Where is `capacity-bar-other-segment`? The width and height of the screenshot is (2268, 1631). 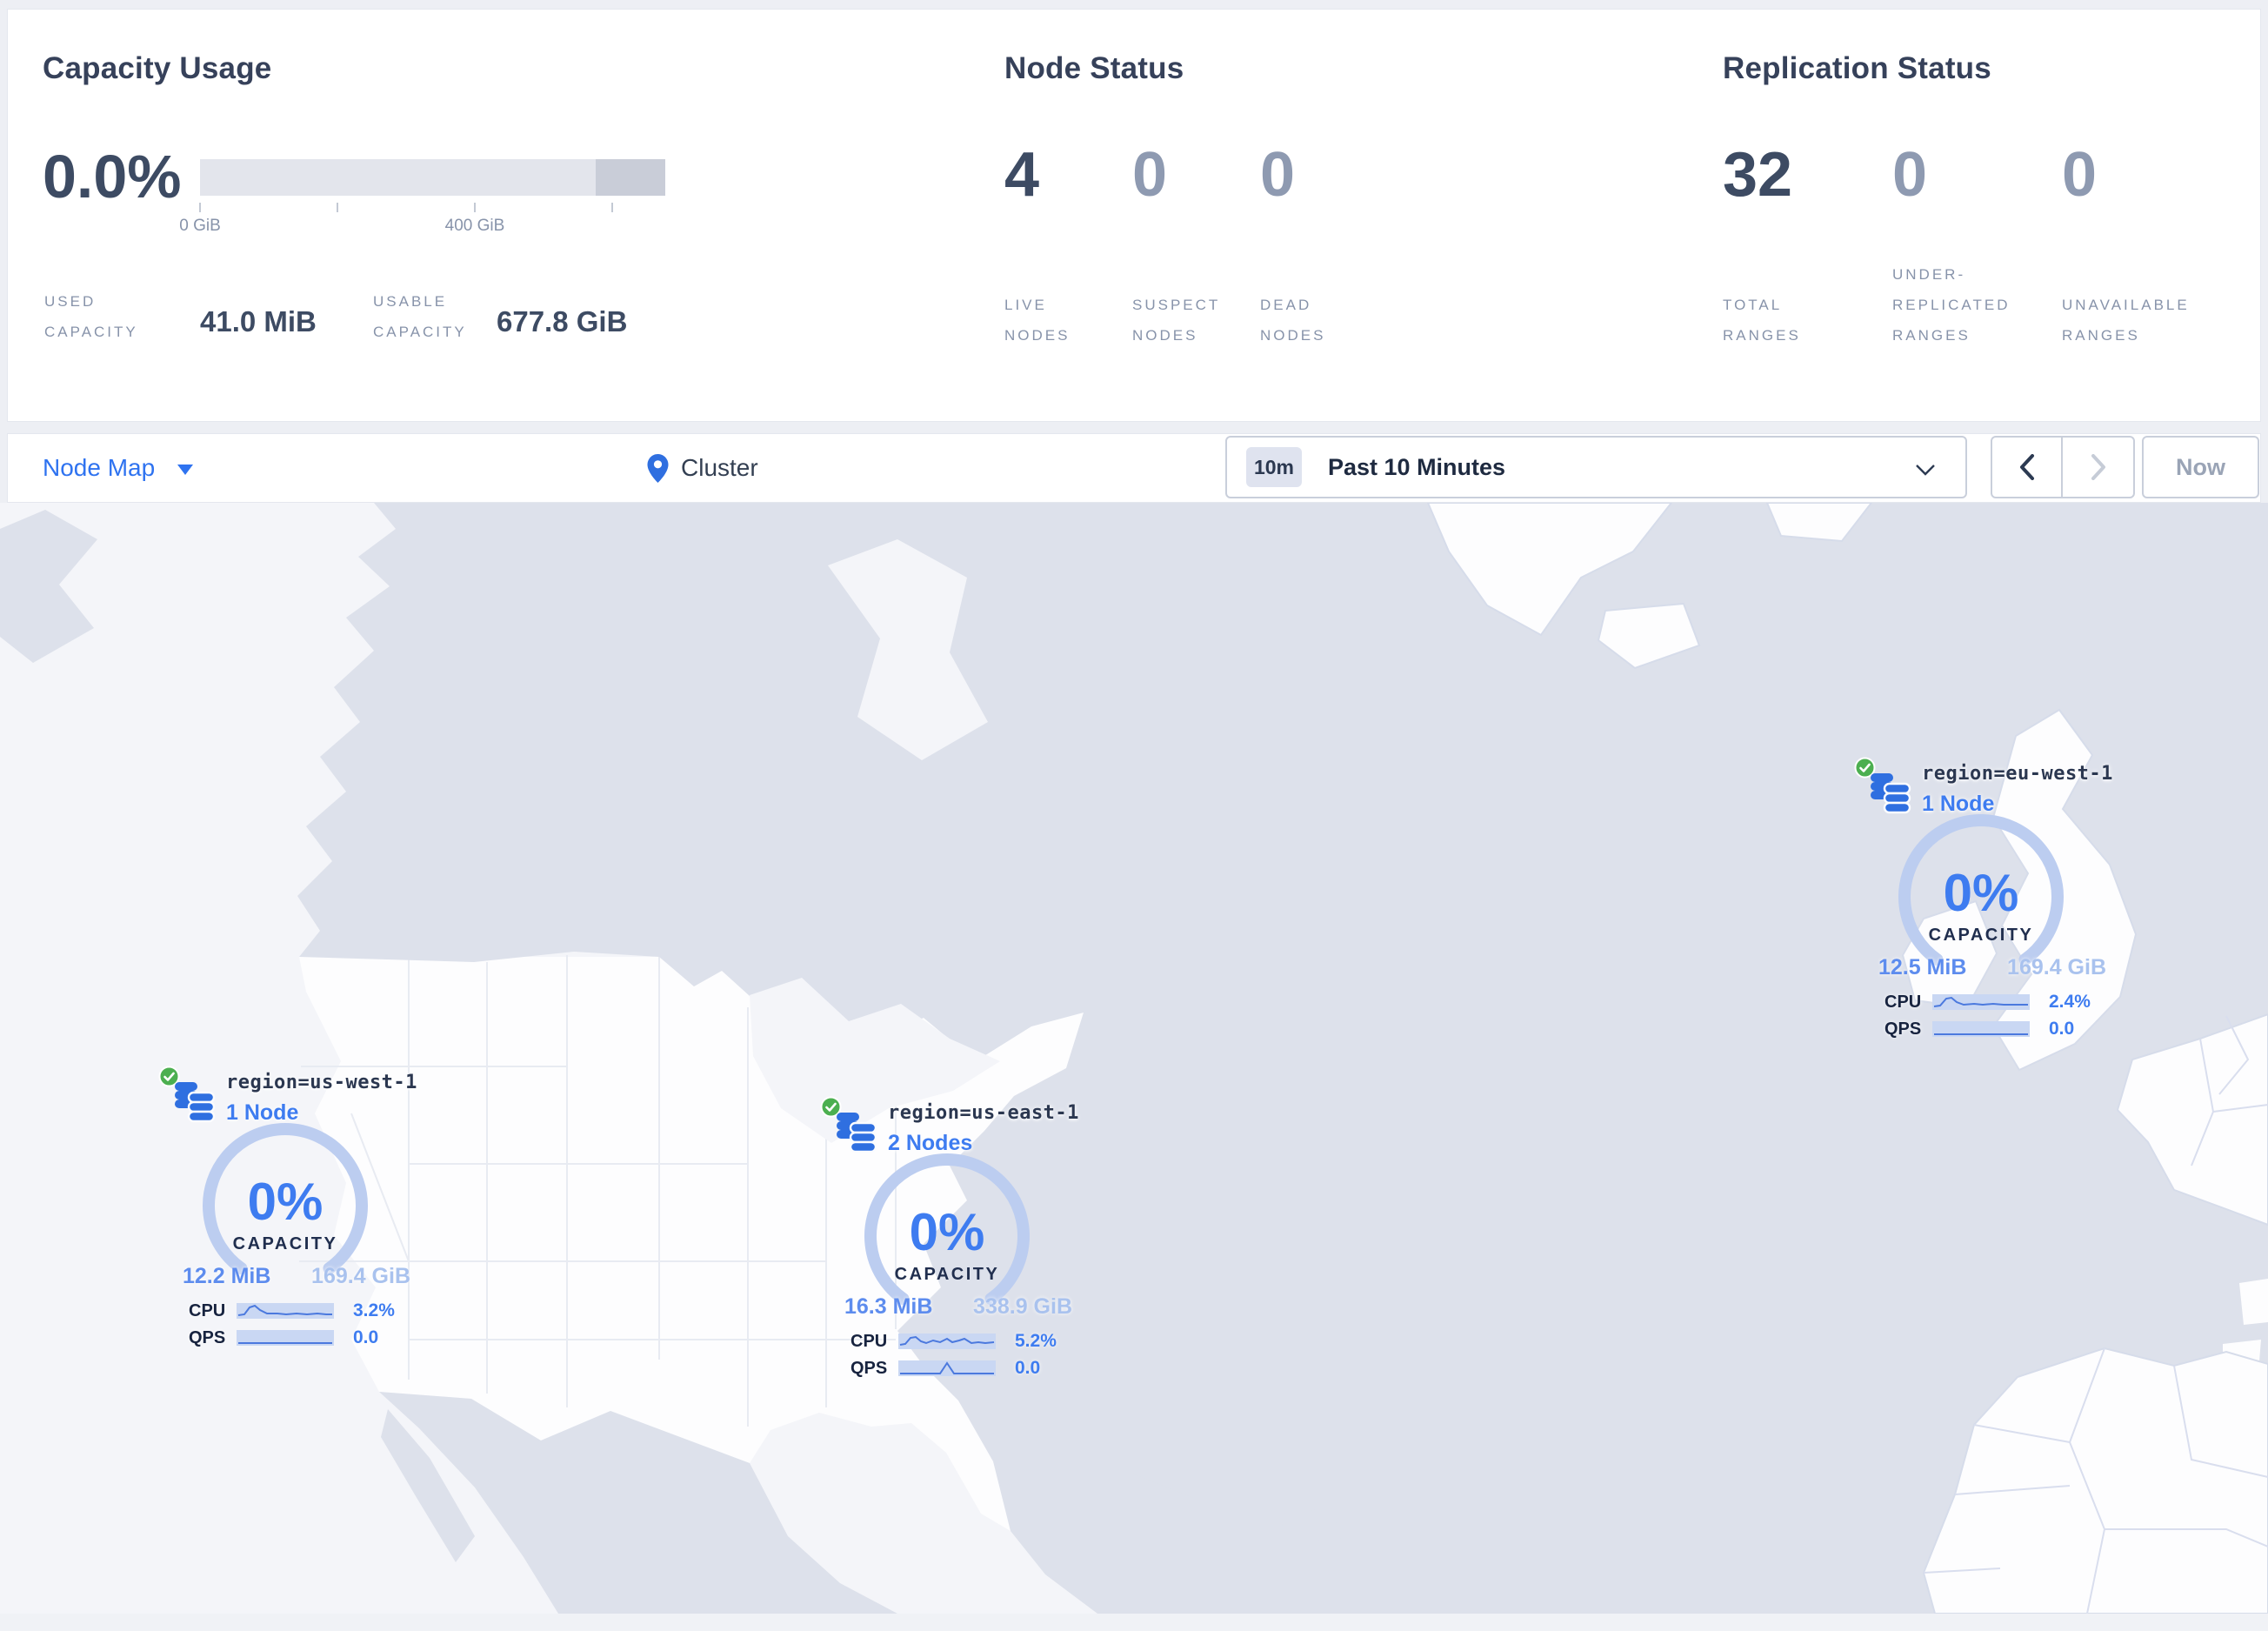 capacity-bar-other-segment is located at coordinates (630, 177).